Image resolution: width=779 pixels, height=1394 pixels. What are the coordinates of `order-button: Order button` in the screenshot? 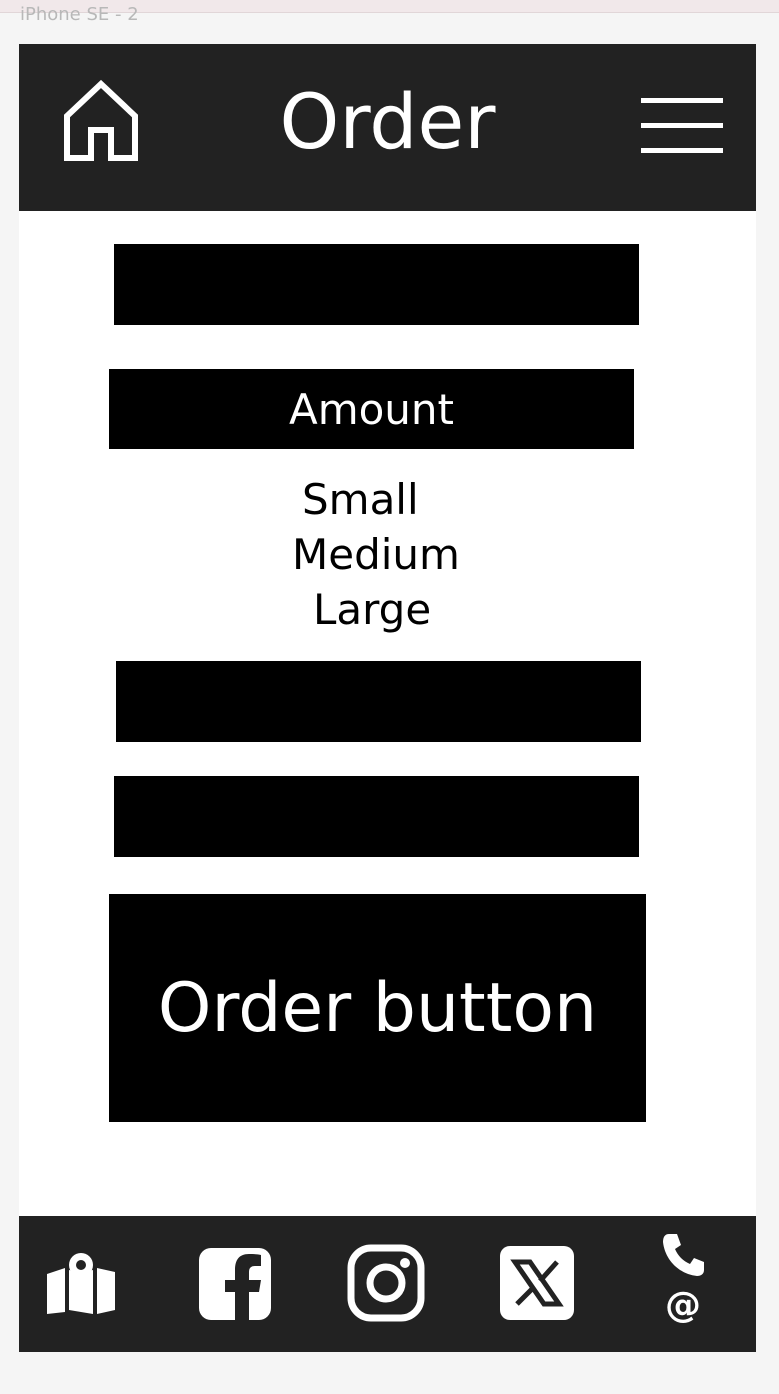 It's located at (377, 1008).